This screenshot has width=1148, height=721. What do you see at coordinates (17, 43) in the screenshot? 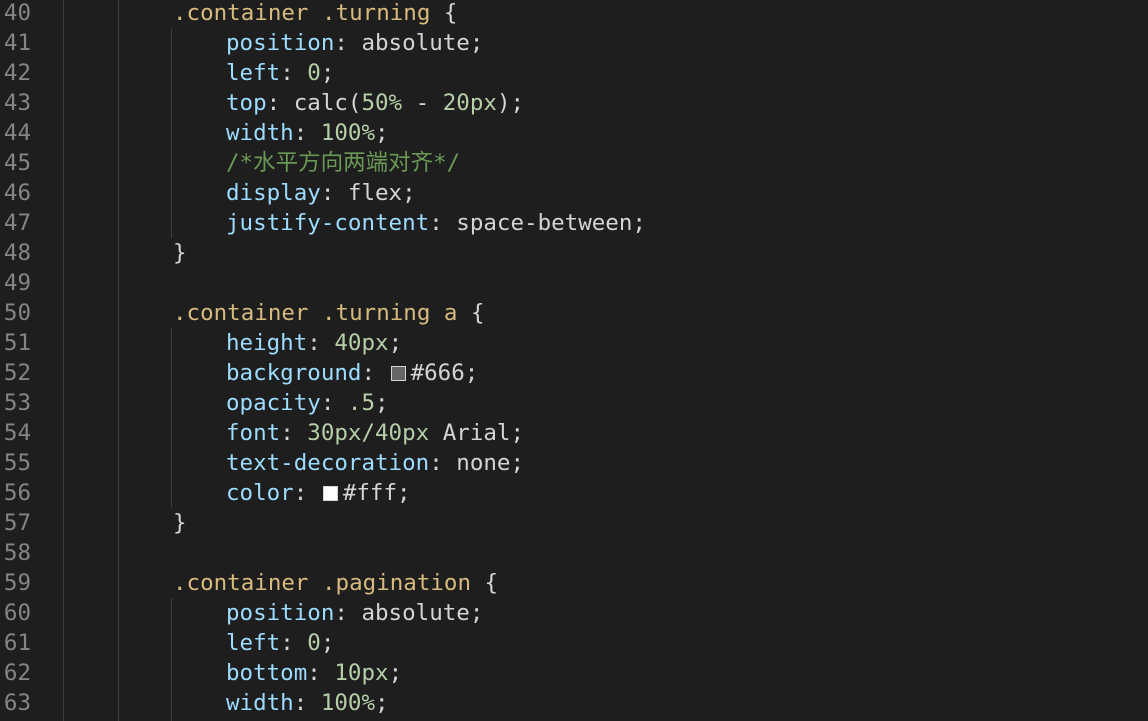
I see `line-number: 41` at bounding box center [17, 43].